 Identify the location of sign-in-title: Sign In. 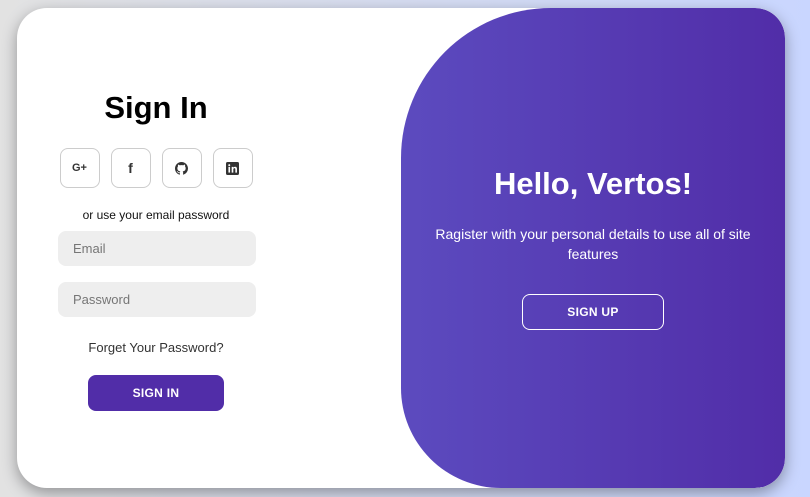
(156, 107).